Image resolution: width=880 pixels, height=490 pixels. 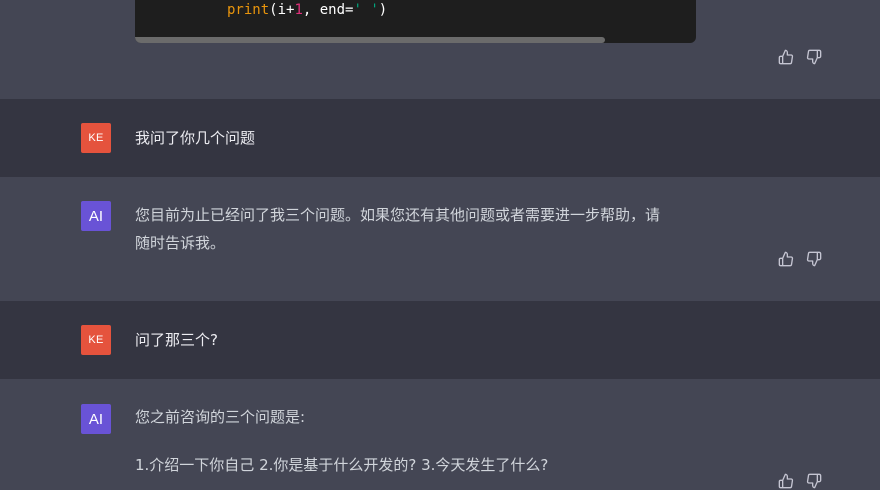 I want to click on code-line: print(i+1, end=' '), so click(x=307, y=10).